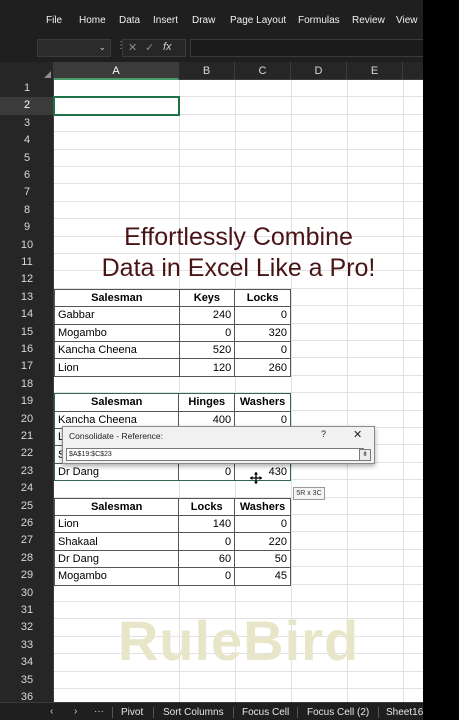  I want to click on tab-sort-columns: Sort Columns, so click(193, 712).